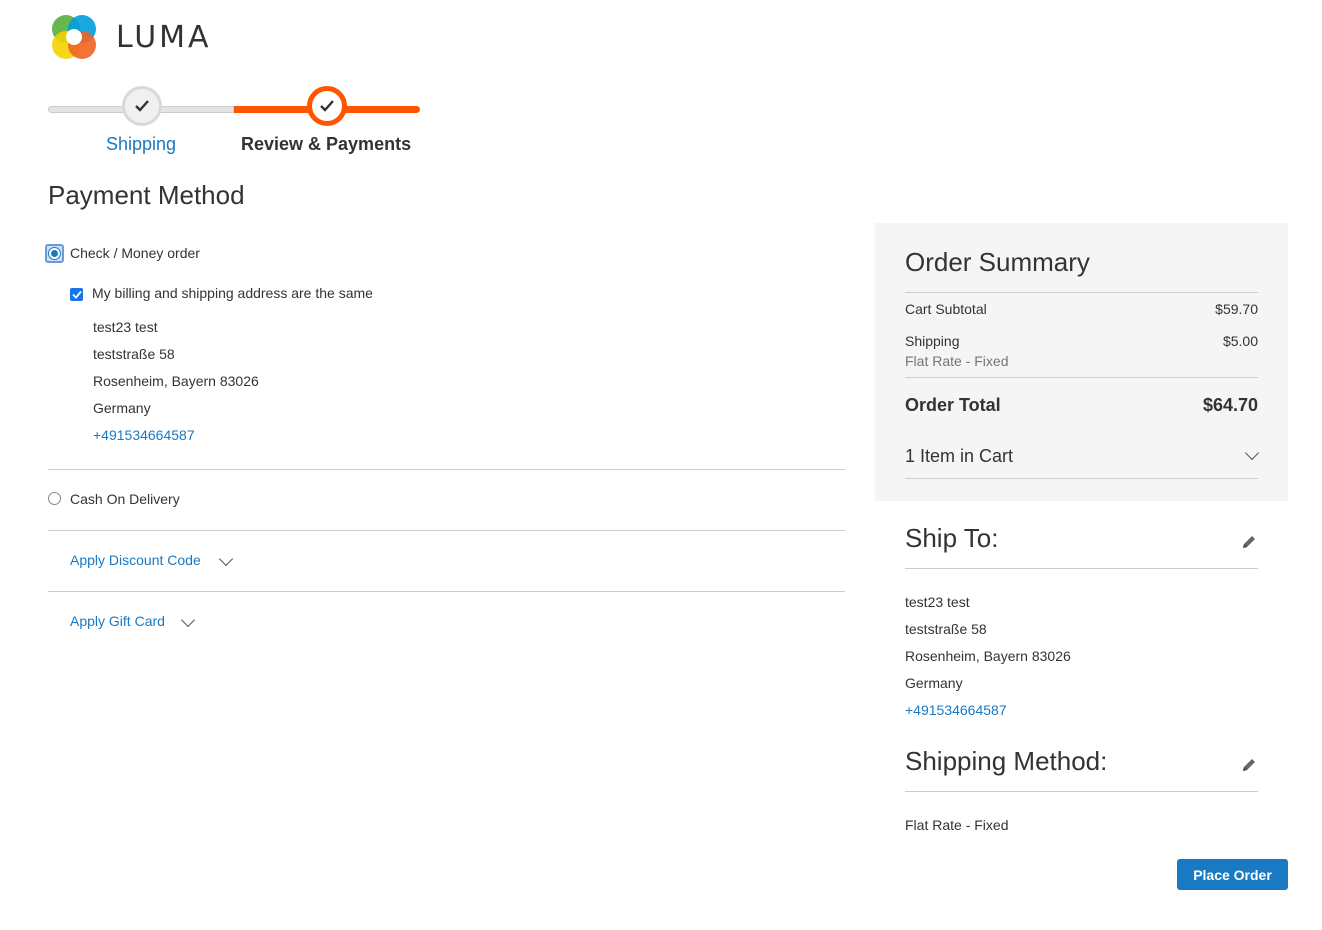 The image size is (1322, 930). Describe the element at coordinates (142, 106) in the screenshot. I see `step-shipping-check-icon` at that location.